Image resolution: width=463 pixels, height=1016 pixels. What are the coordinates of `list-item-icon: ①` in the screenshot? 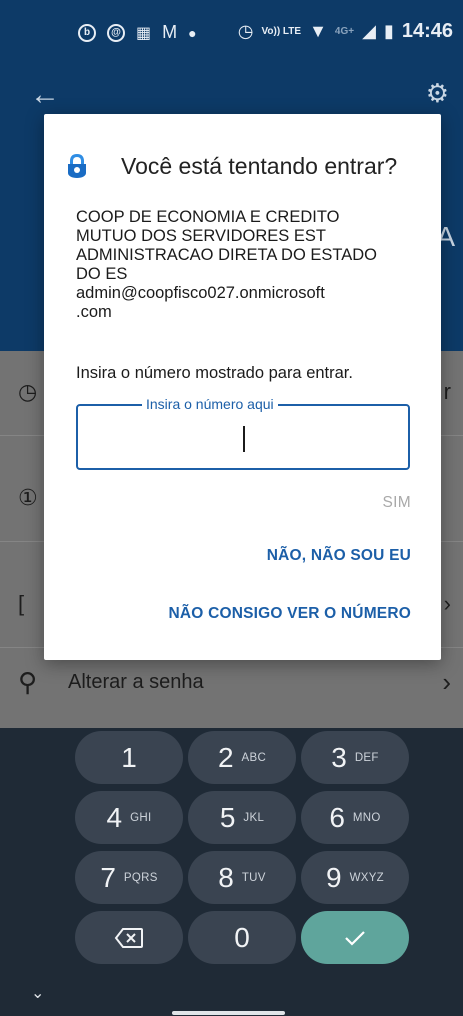 It's located at (28, 497).